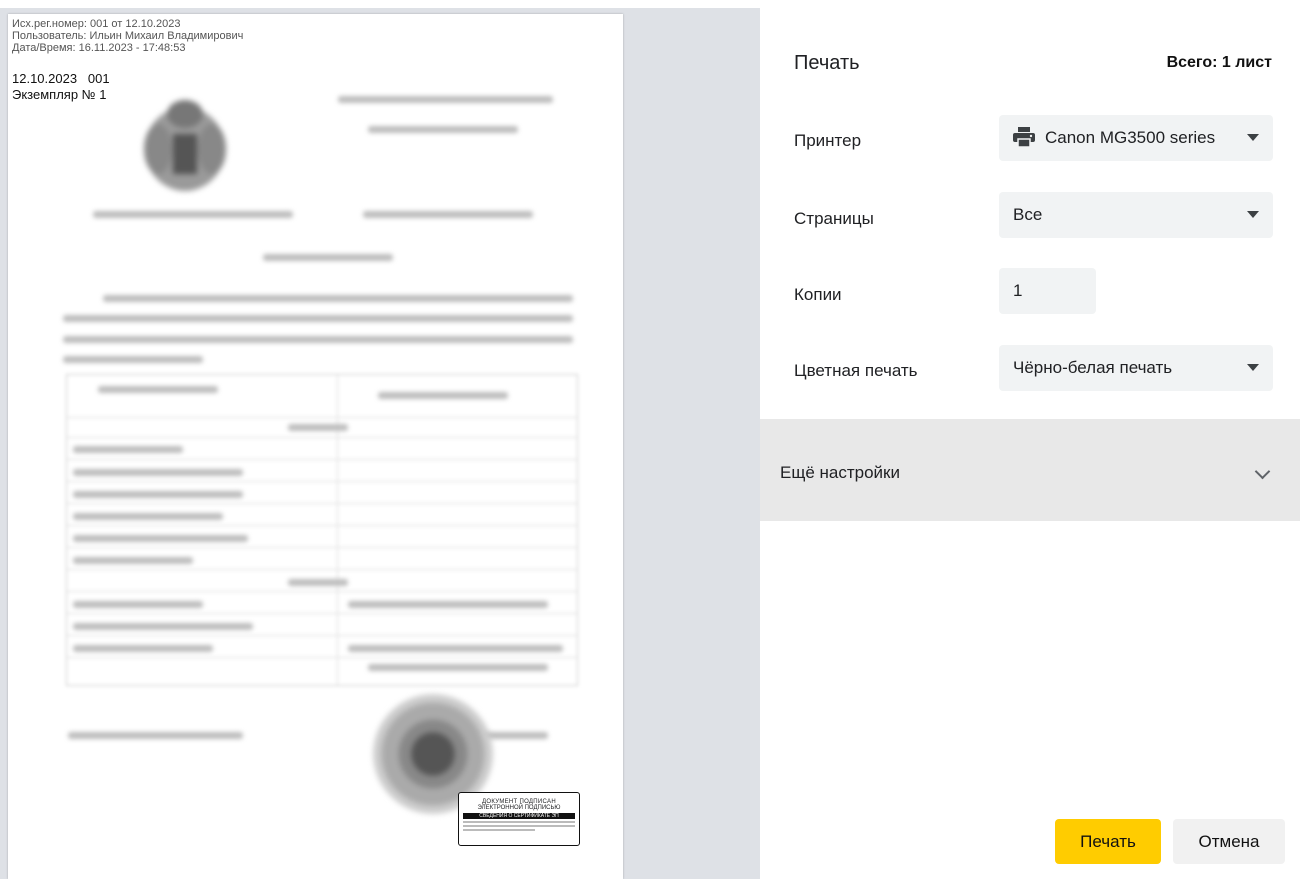  What do you see at coordinates (519, 816) in the screenshot?
I see `stamp-bar: СВЕДЕНИЯ О СЕРТИФИКАТЕ ЭП` at bounding box center [519, 816].